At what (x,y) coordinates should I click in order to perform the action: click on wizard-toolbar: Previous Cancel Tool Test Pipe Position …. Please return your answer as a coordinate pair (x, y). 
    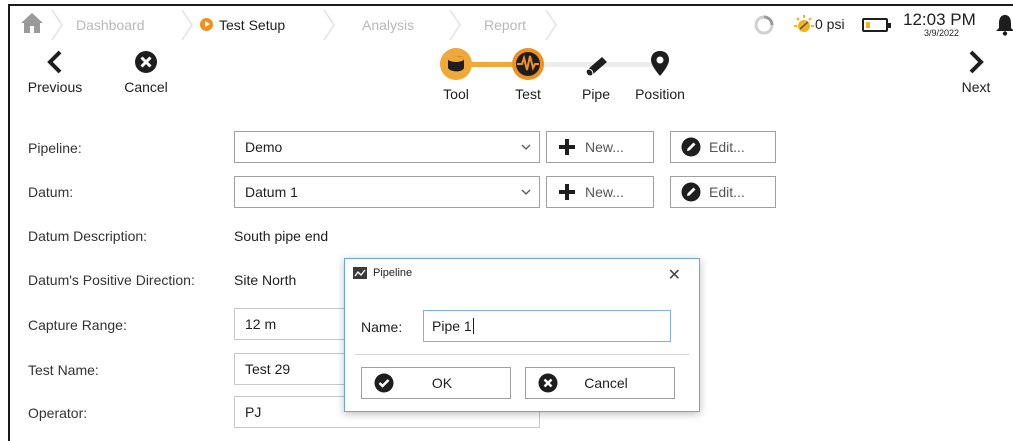
    Looking at the image, I should click on (511, 77).